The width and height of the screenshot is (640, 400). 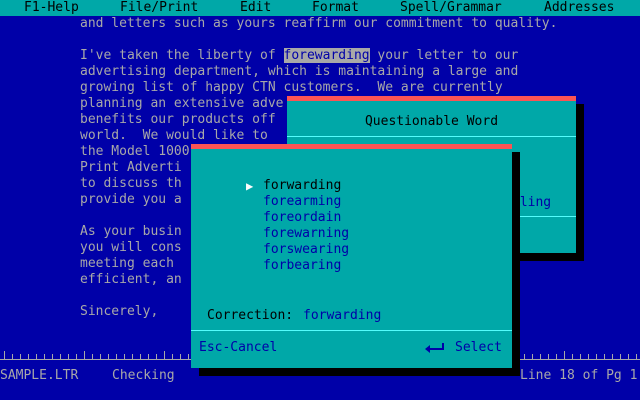 What do you see at coordinates (302, 202) in the screenshot?
I see `suggestion-item: forearming` at bounding box center [302, 202].